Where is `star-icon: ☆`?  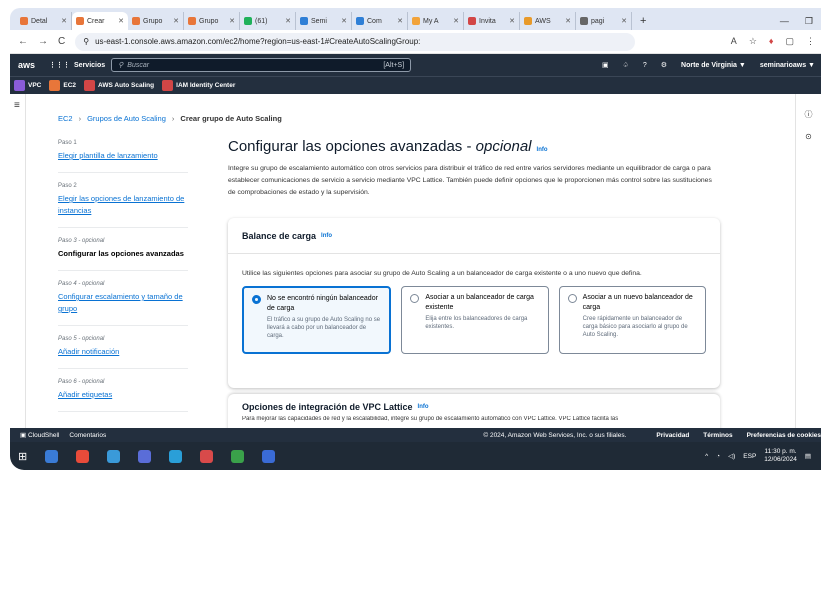
star-icon: ☆ is located at coordinates (753, 41).